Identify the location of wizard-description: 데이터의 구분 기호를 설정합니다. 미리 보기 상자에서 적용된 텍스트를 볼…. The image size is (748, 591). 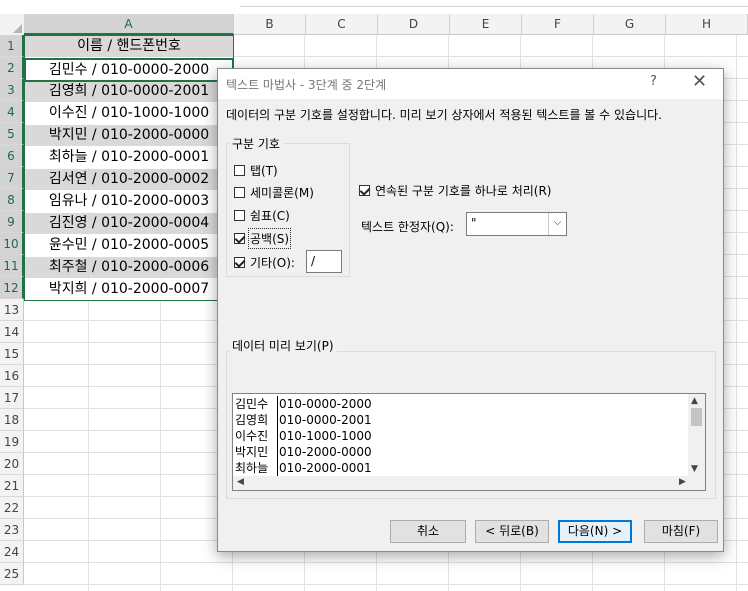
(444, 115).